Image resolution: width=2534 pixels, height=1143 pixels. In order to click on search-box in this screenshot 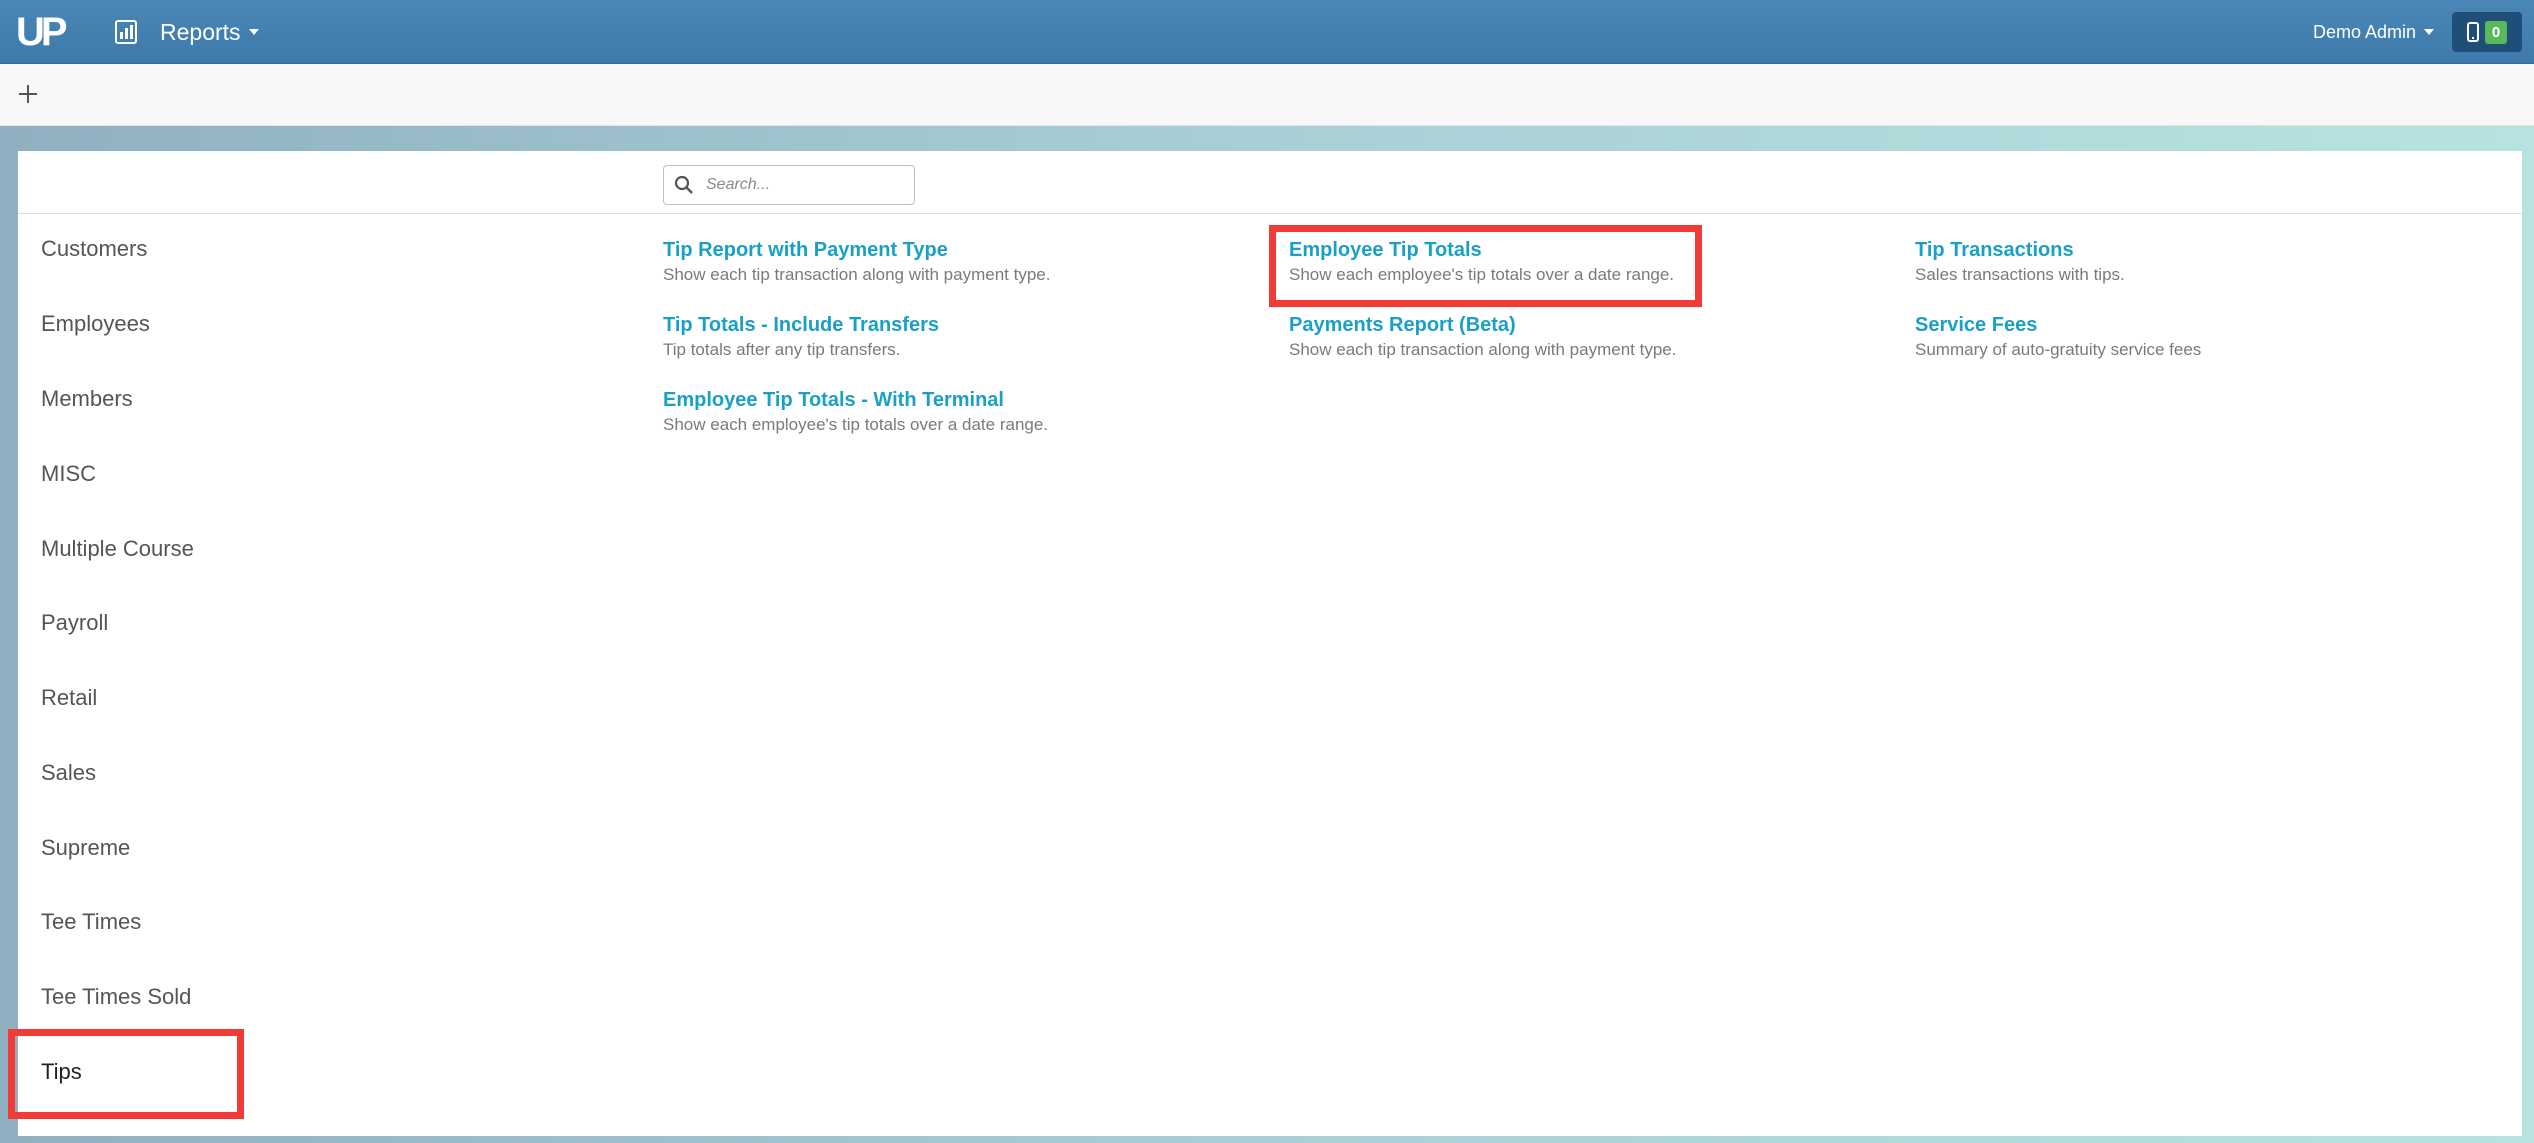, I will do `click(789, 185)`.